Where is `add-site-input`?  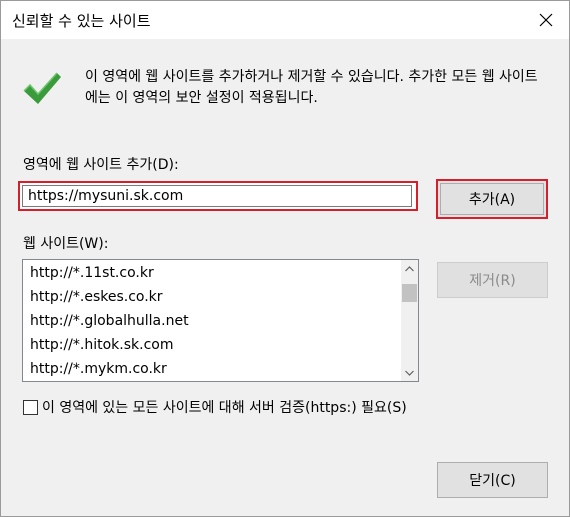 add-site-input is located at coordinates (217, 196).